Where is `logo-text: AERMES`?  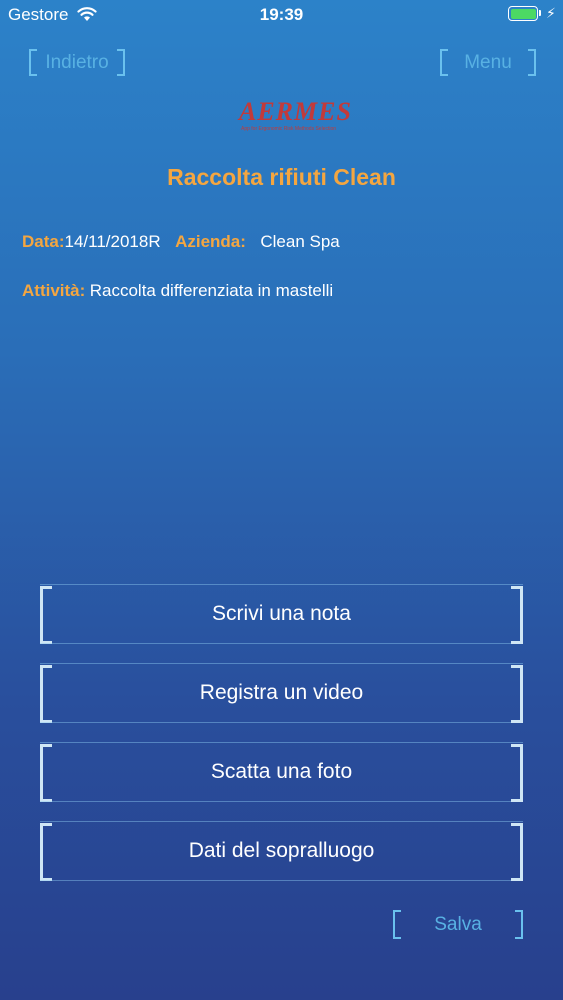
logo-text: AERMES is located at coordinates (295, 111).